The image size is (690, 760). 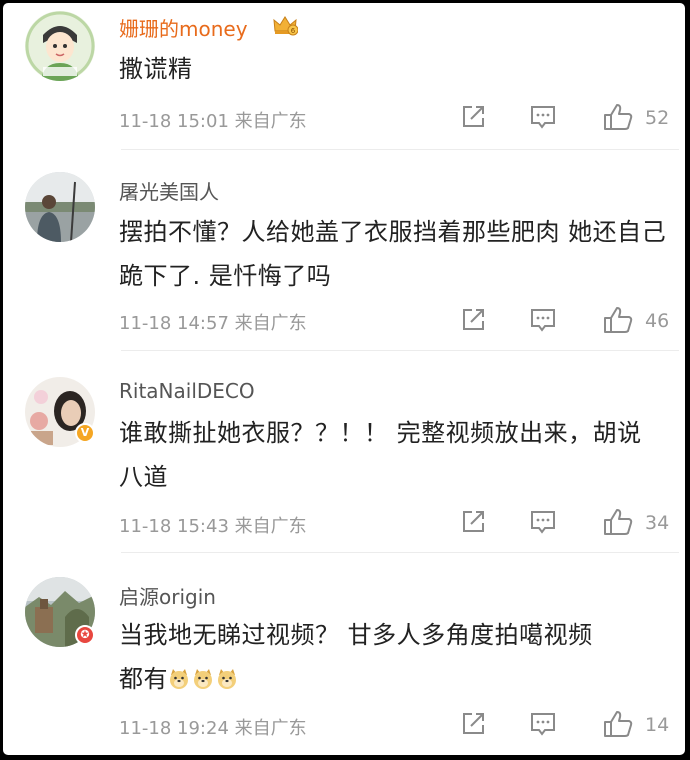 I want to click on svg-text: 6, so click(x=293, y=31).